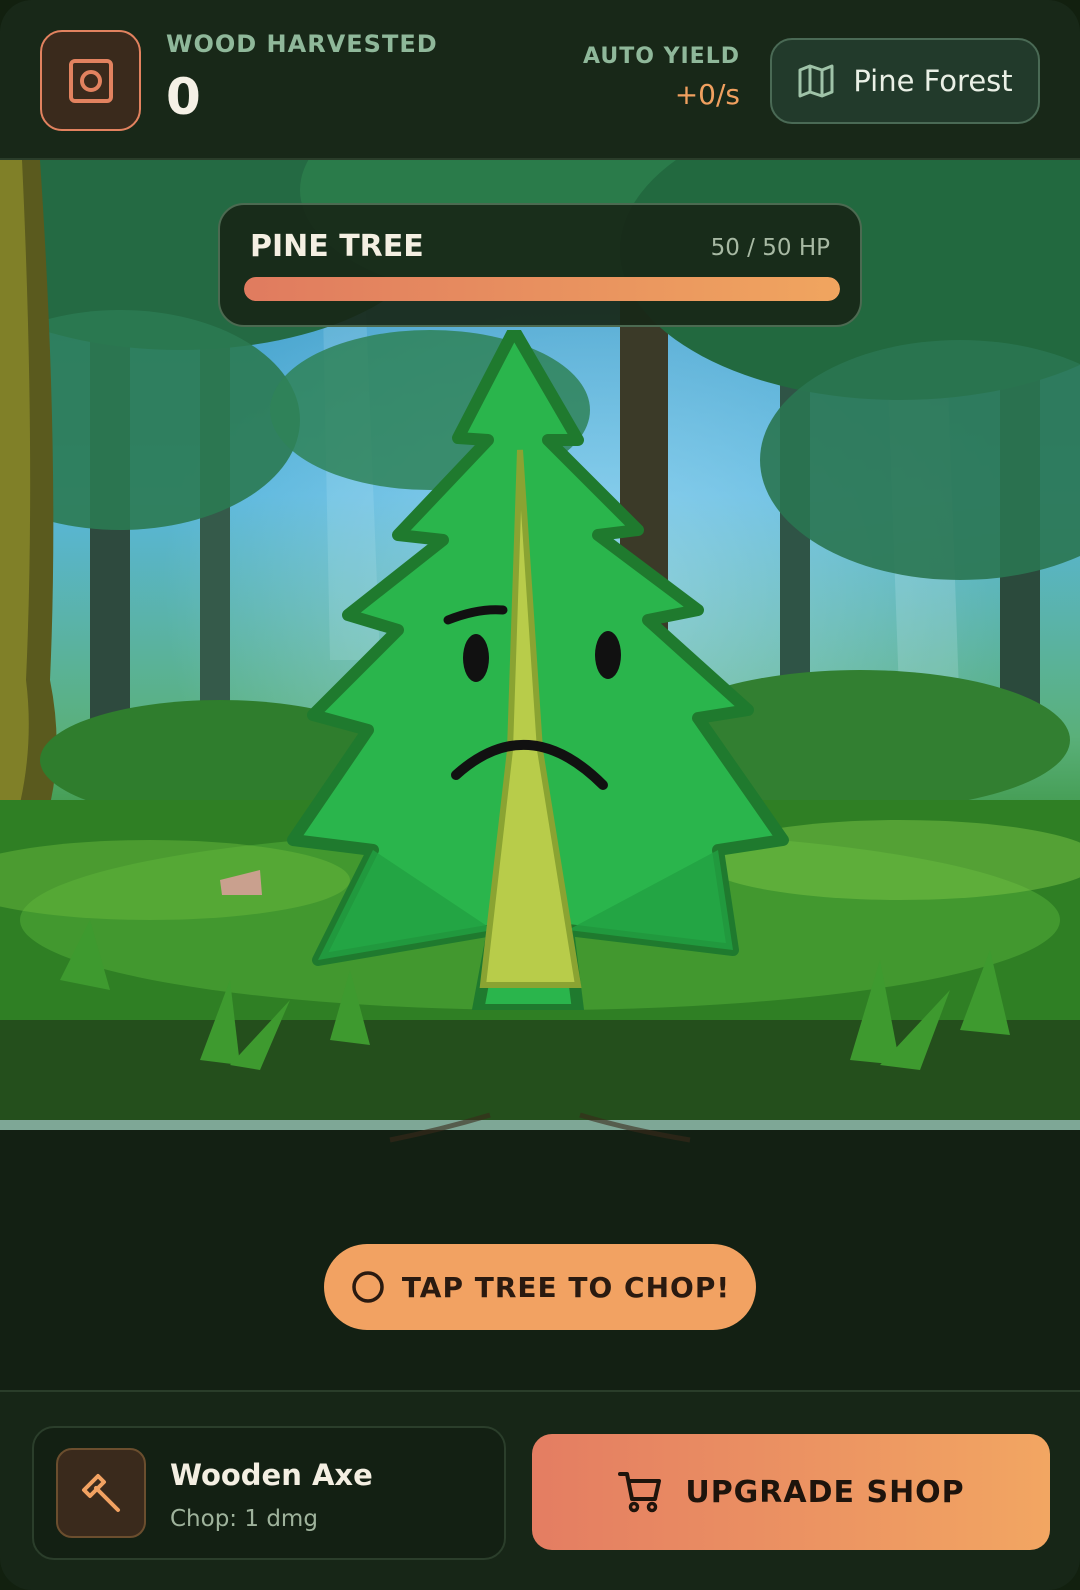 This screenshot has height=1590, width=1080. What do you see at coordinates (640, 1492) in the screenshot?
I see `cart-icon` at bounding box center [640, 1492].